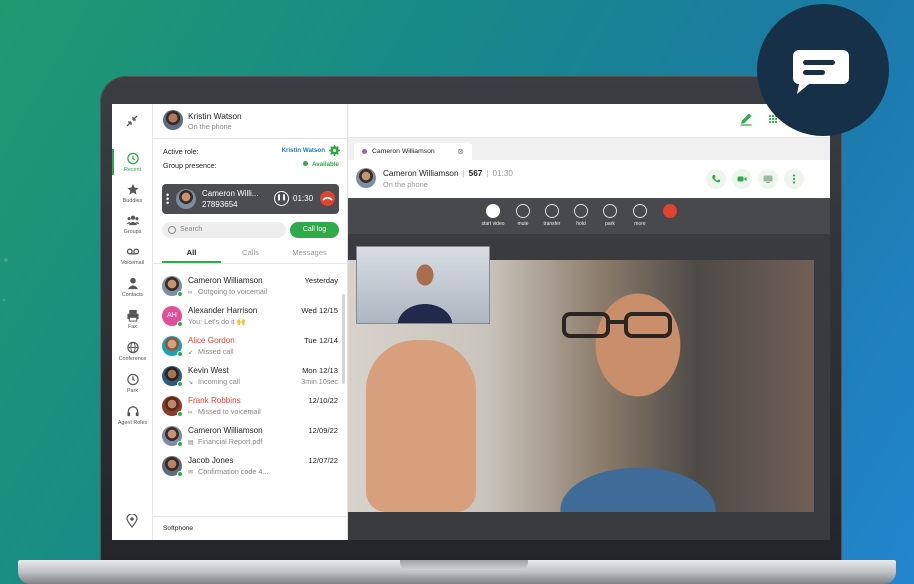 The height and width of the screenshot is (584, 914). I want to click on self-view-video, so click(423, 285).